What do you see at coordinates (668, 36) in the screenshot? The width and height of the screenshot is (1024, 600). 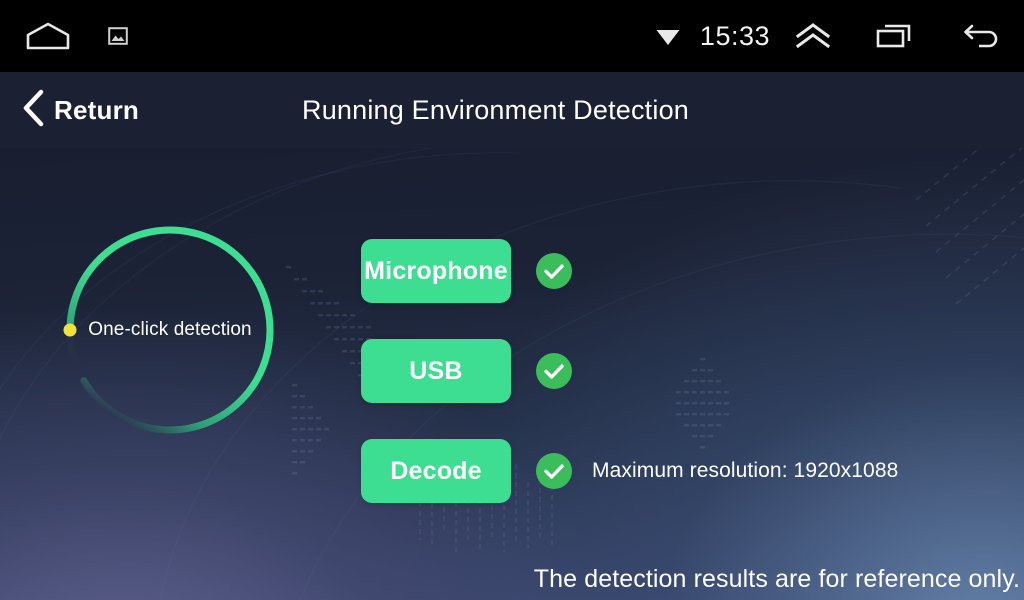 I see `wifi-icon` at bounding box center [668, 36].